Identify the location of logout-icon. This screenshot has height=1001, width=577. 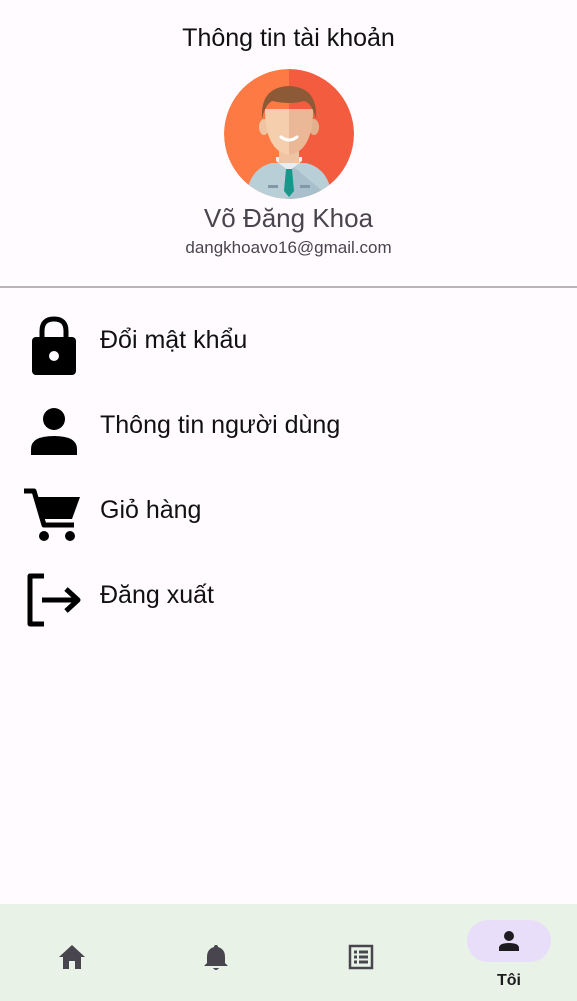
(53, 599).